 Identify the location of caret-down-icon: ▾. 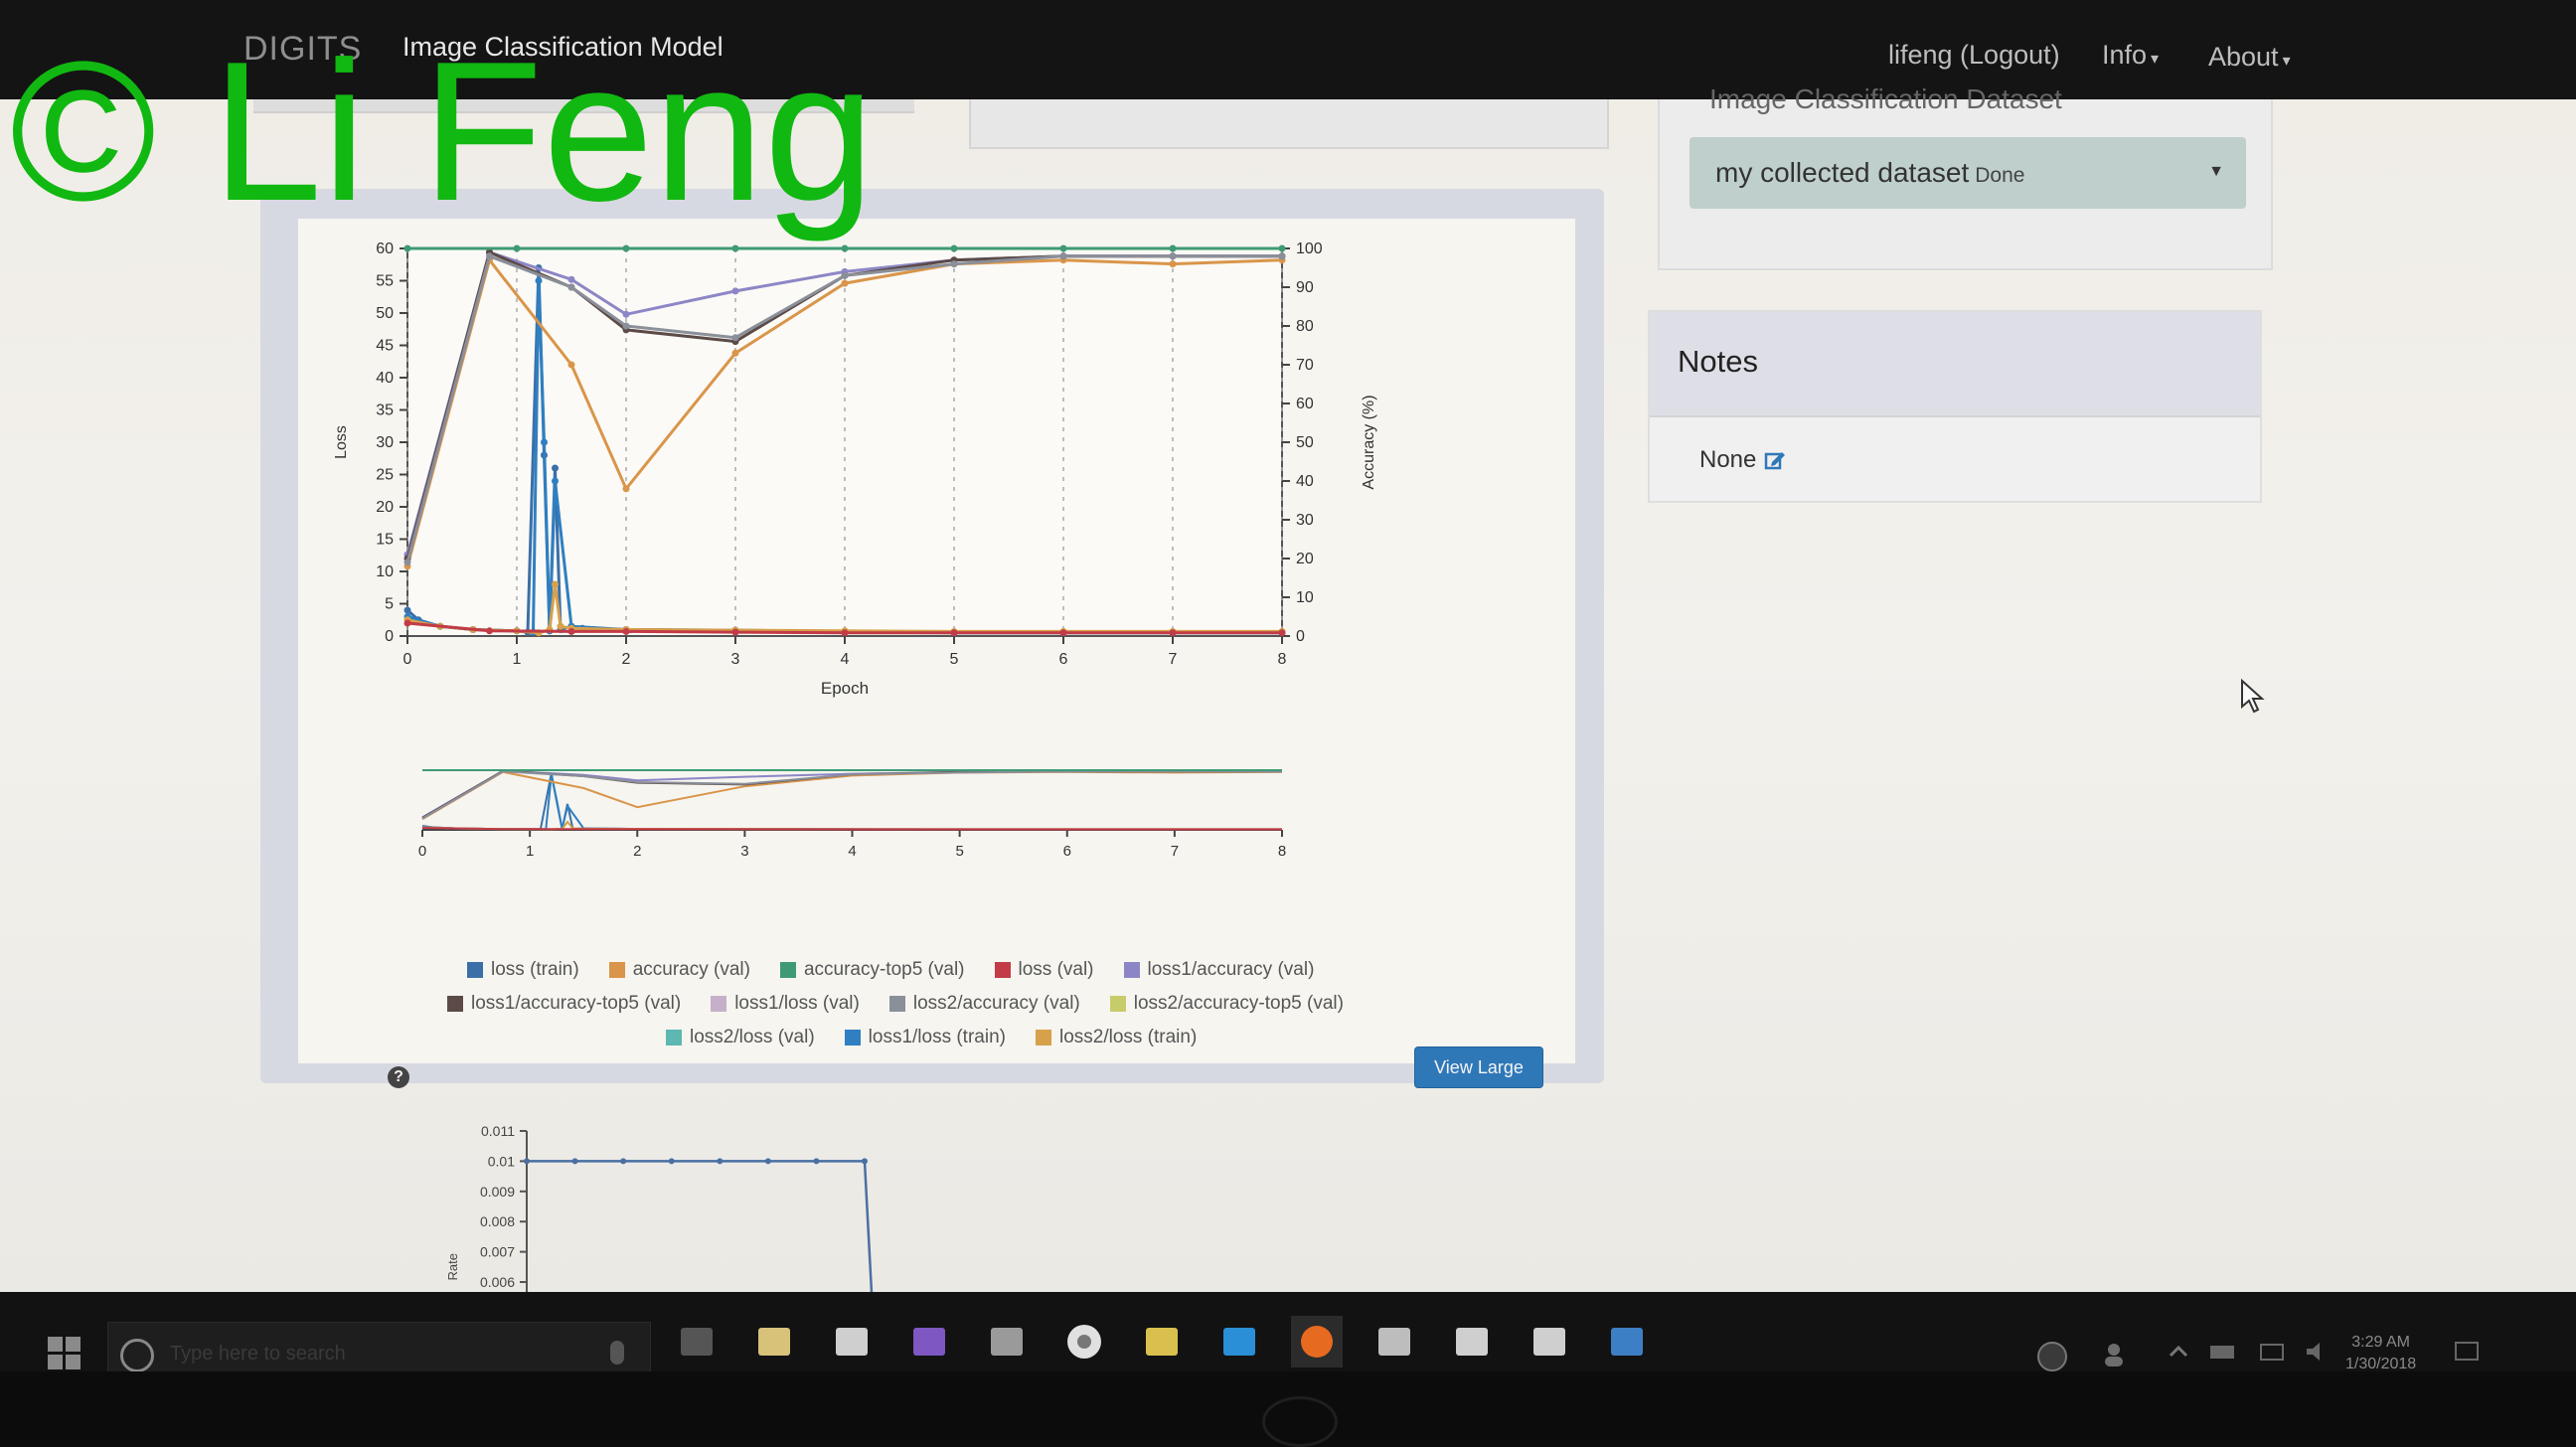
(2286, 62).